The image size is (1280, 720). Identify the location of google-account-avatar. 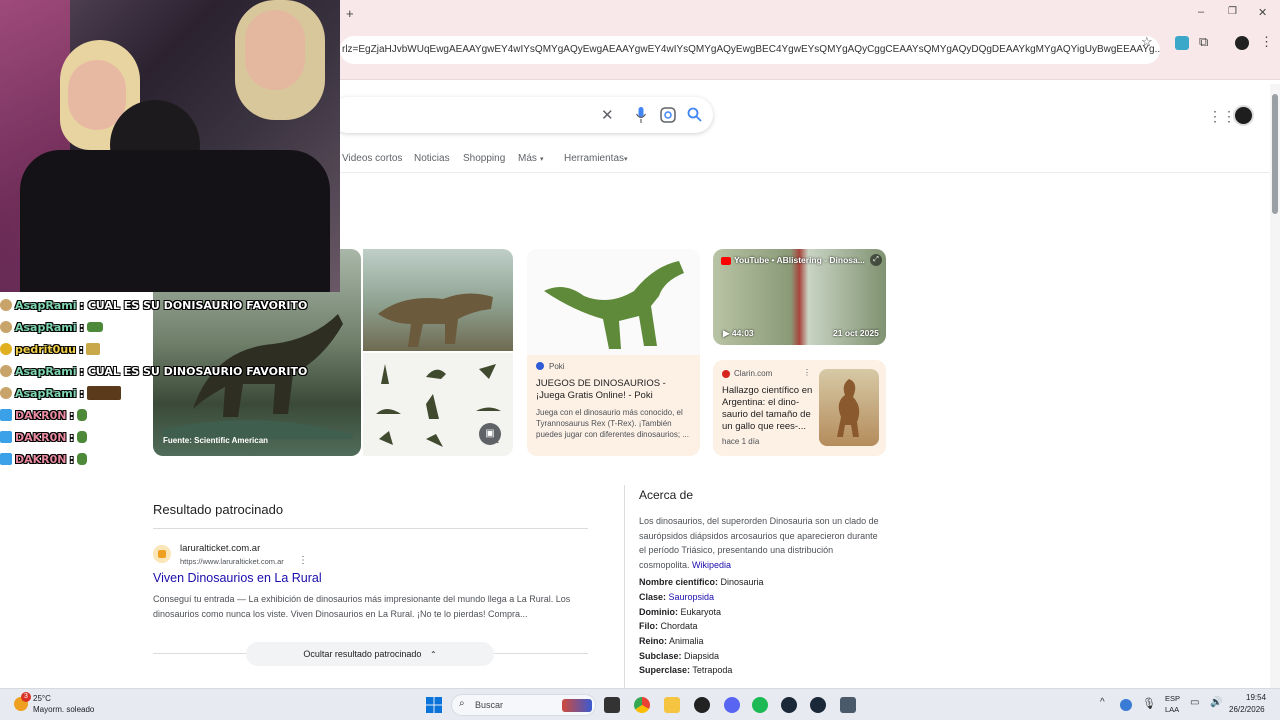
(1243, 115).